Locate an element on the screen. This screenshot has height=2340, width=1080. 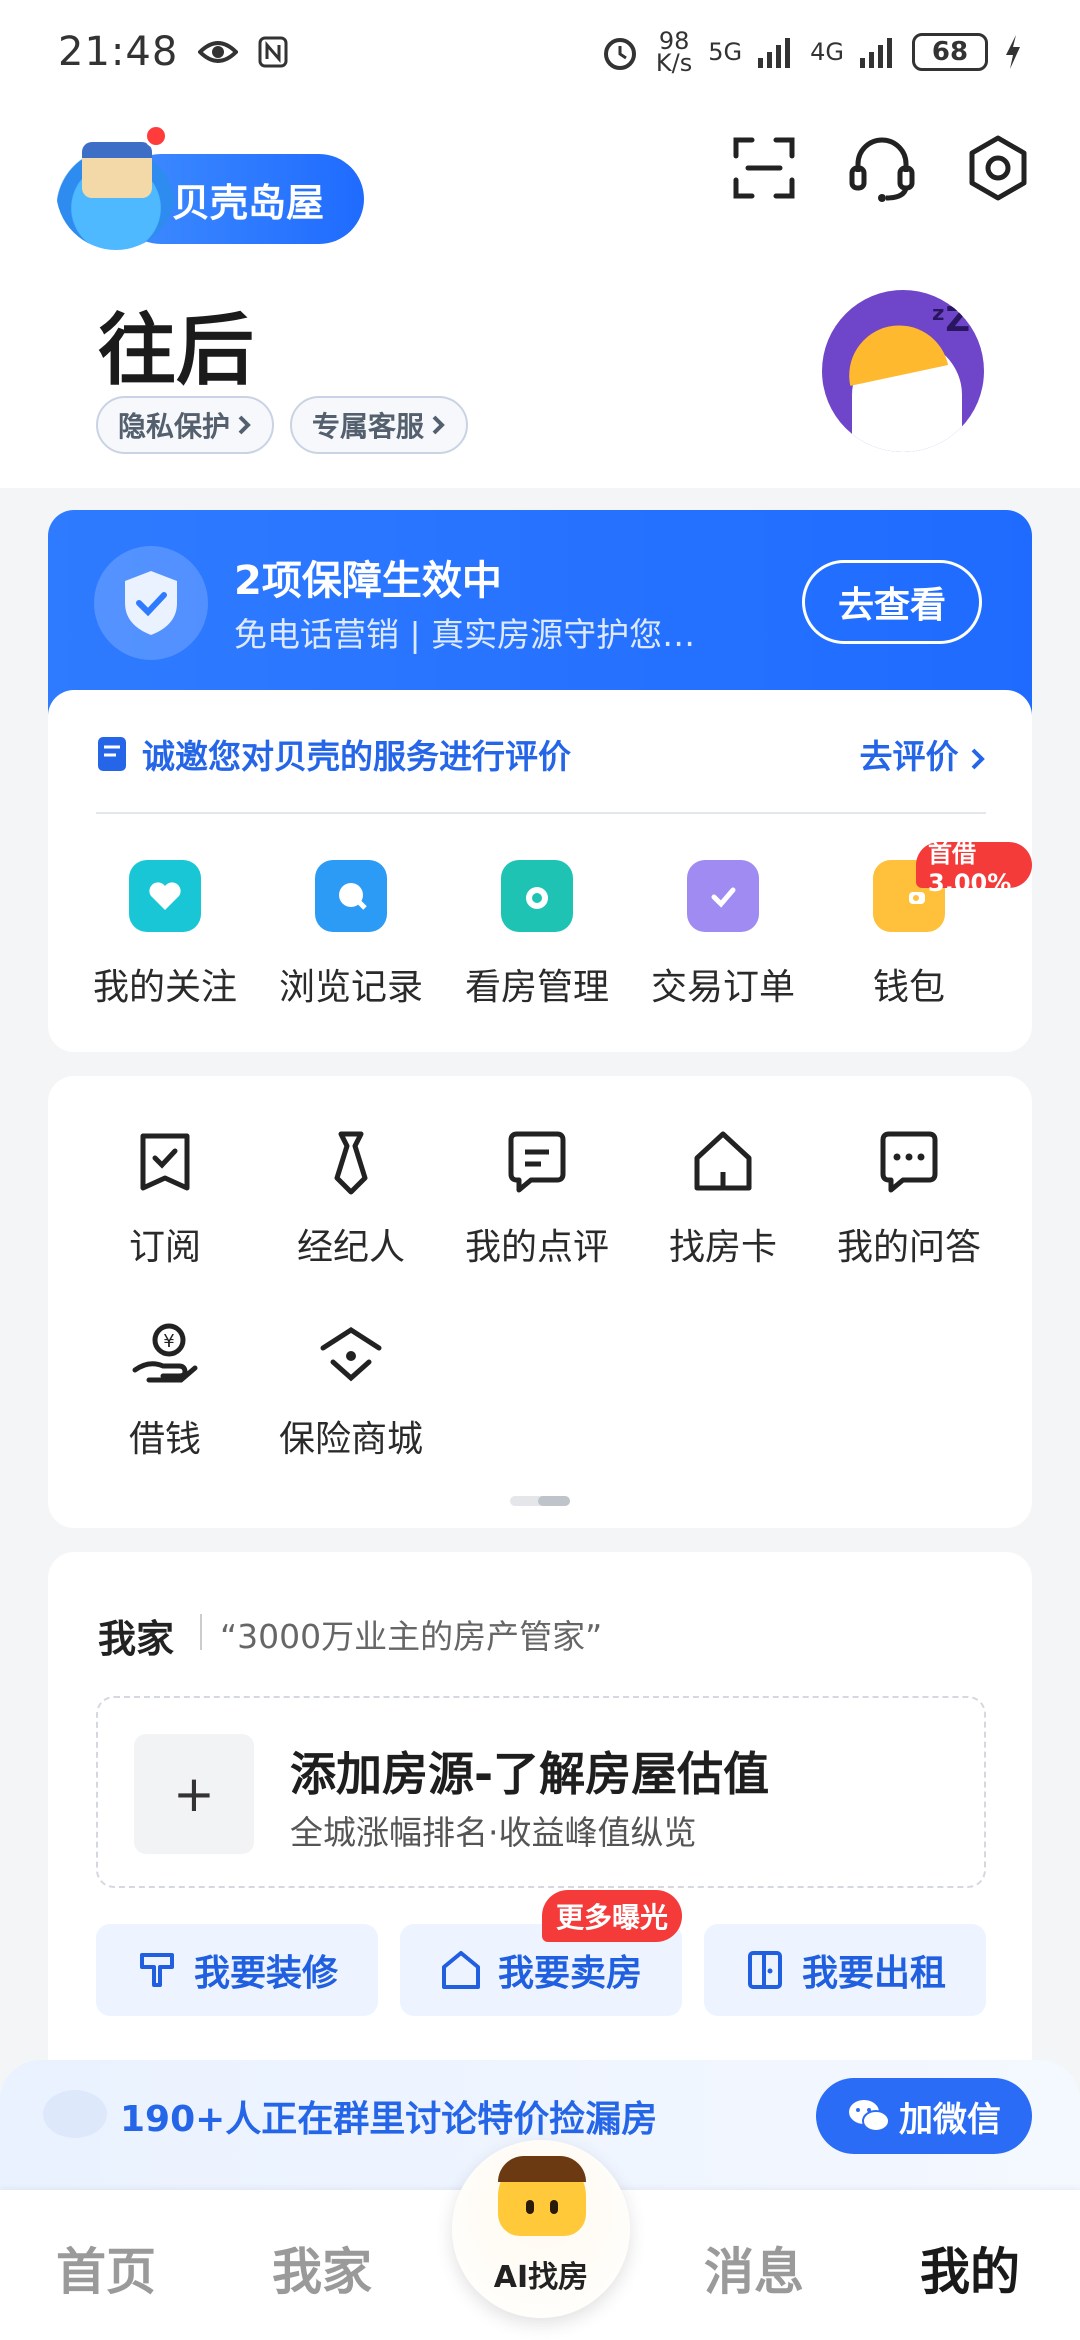
user-name: 往后 is located at coordinates (176, 344).